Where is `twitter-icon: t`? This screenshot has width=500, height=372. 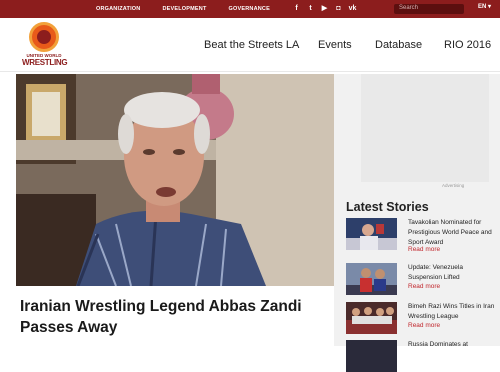 twitter-icon: t is located at coordinates (310, 8).